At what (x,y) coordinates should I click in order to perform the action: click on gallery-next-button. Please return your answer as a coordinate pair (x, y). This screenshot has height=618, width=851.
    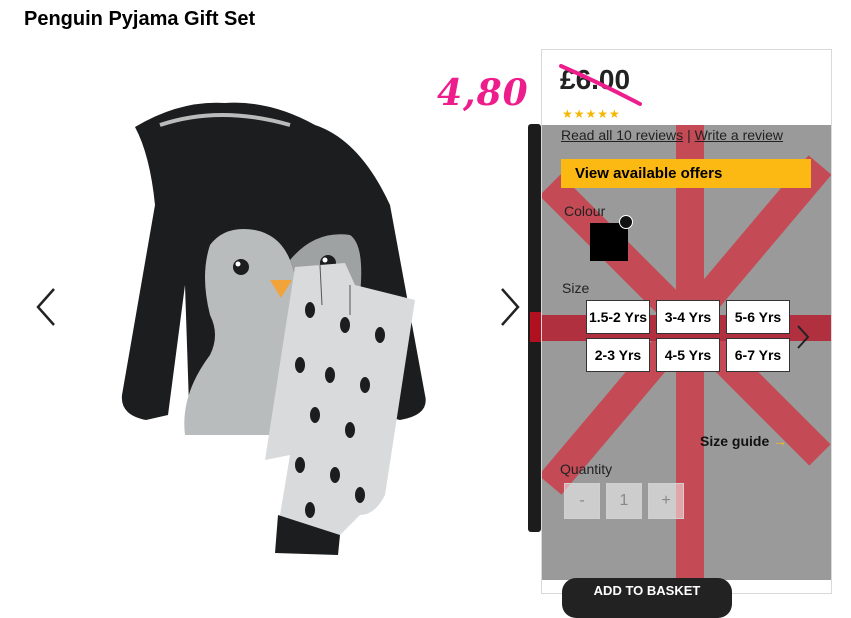
    Looking at the image, I should click on (510, 307).